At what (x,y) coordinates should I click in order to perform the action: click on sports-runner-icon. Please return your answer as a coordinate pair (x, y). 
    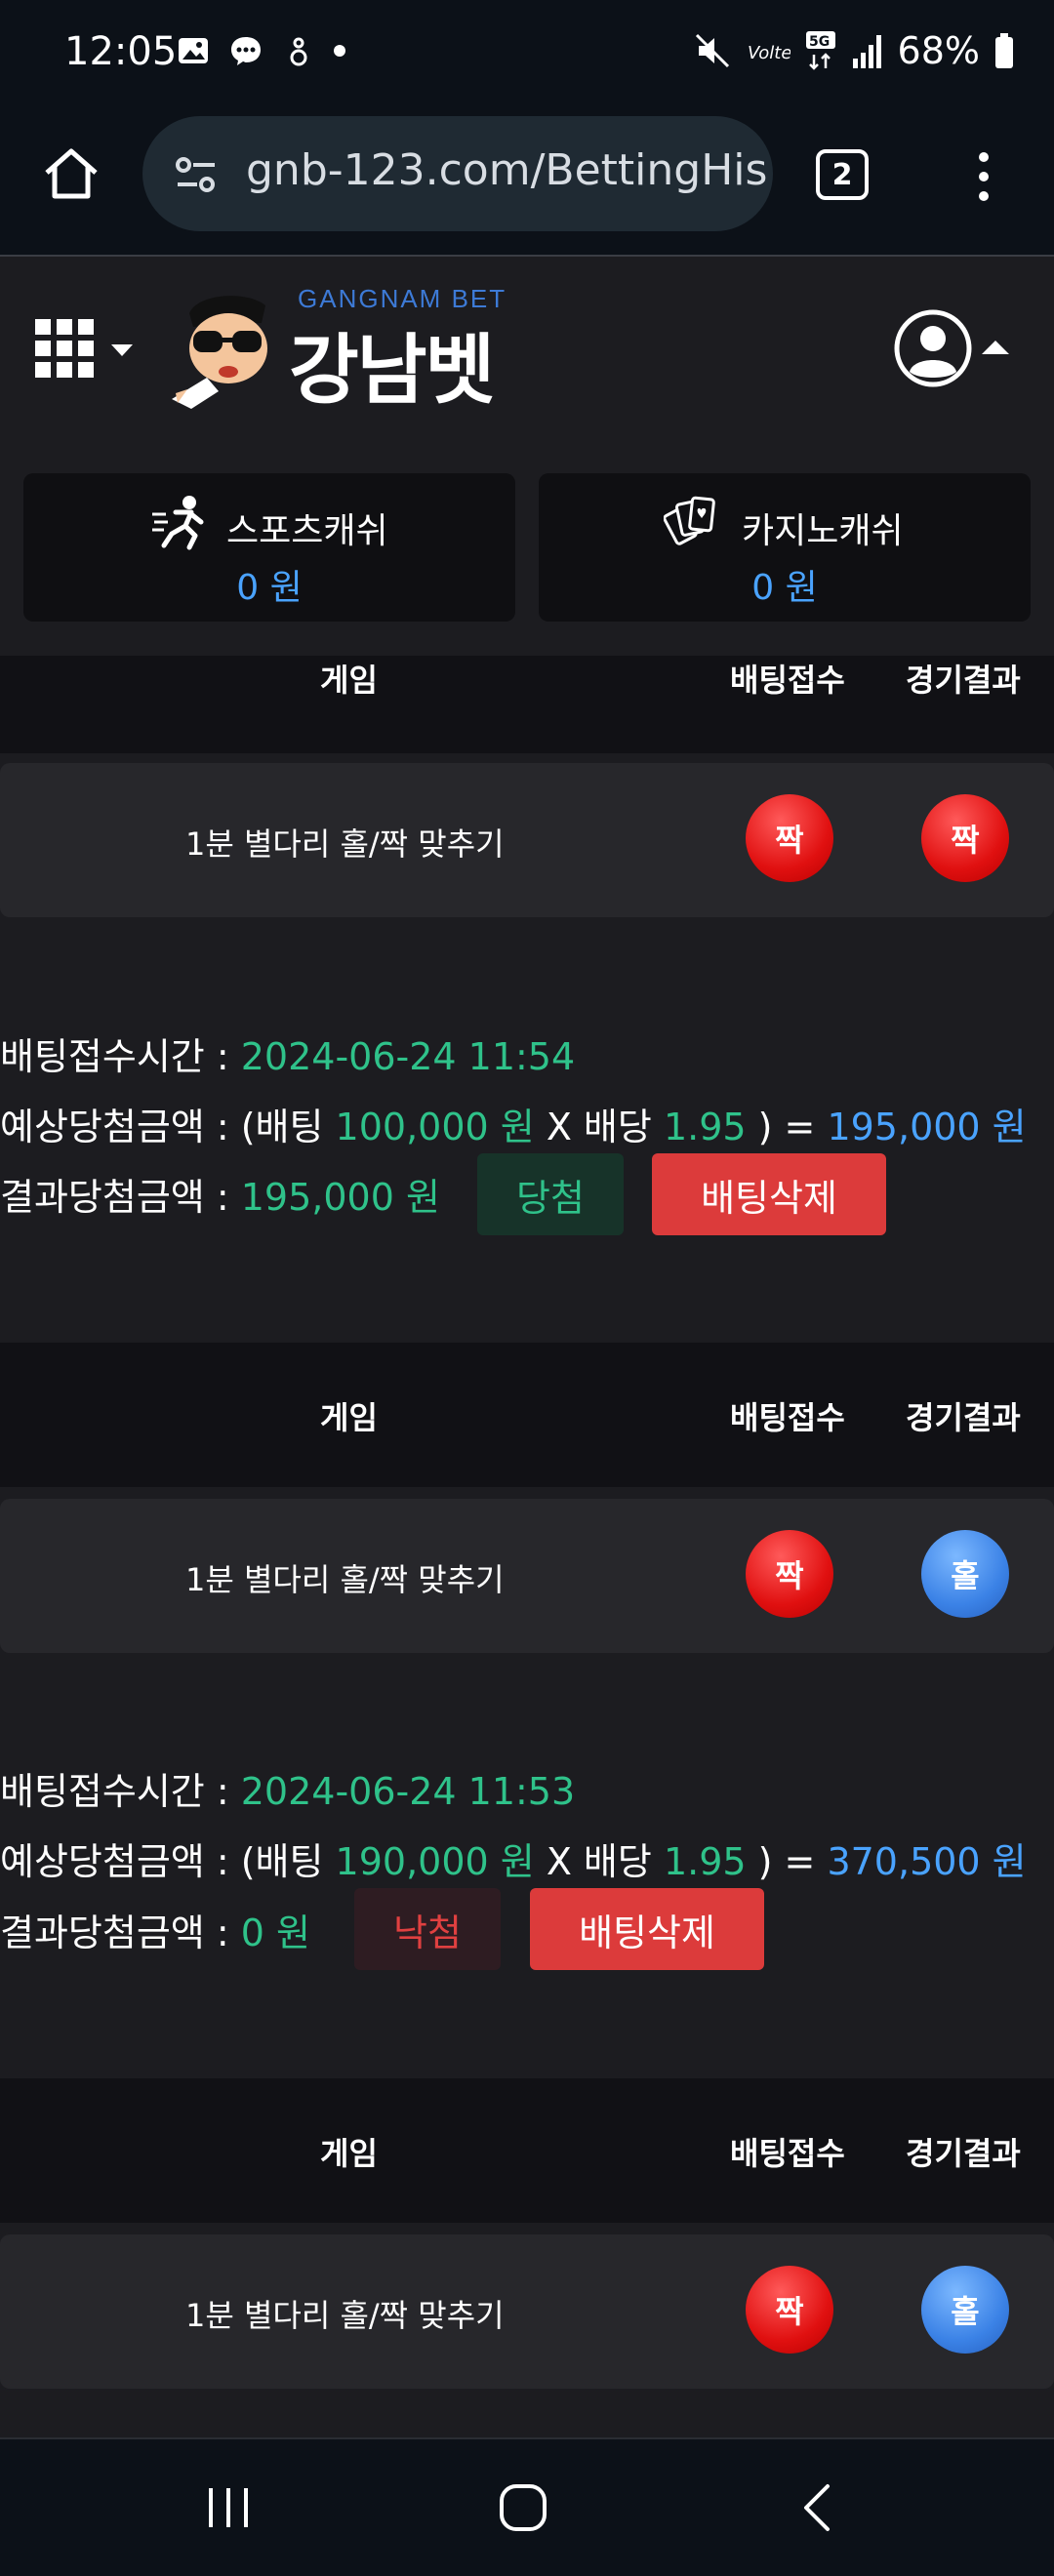
    Looking at the image, I should click on (178, 523).